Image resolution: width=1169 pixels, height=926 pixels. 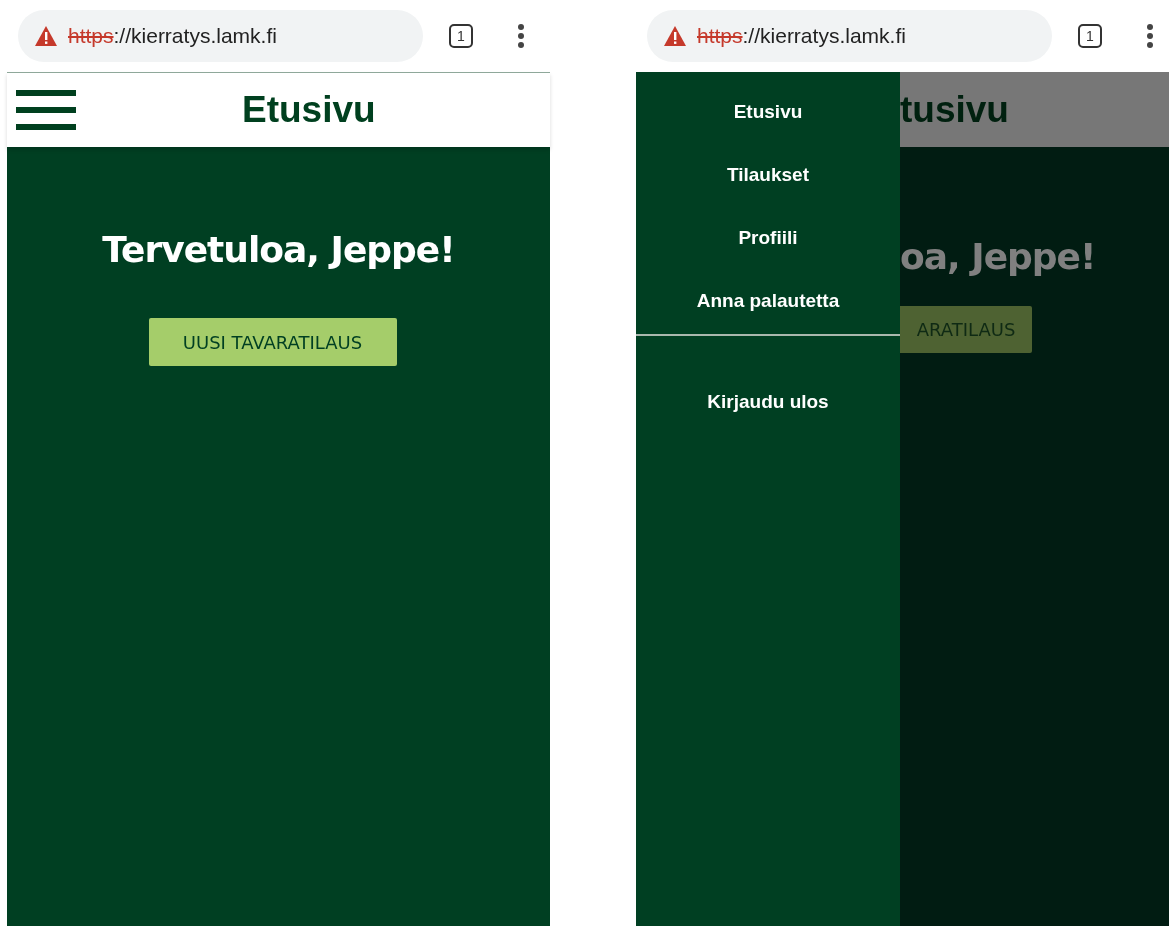 I want to click on greeting-heading: oa, Jeppe!, so click(x=998, y=256).